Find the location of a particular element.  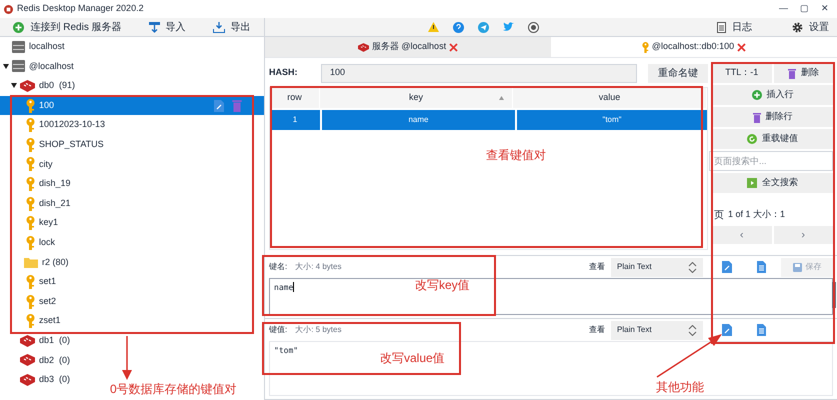

field-label: 键名: is located at coordinates (278, 267).